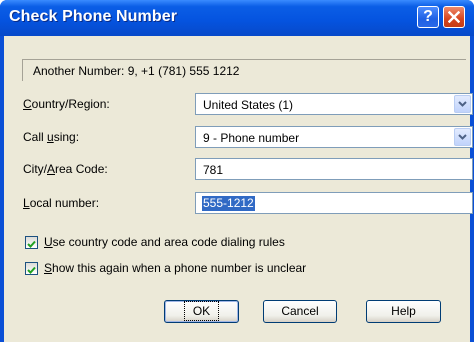  Describe the element at coordinates (66, 104) in the screenshot. I see `country-label: Country/Region:` at that location.